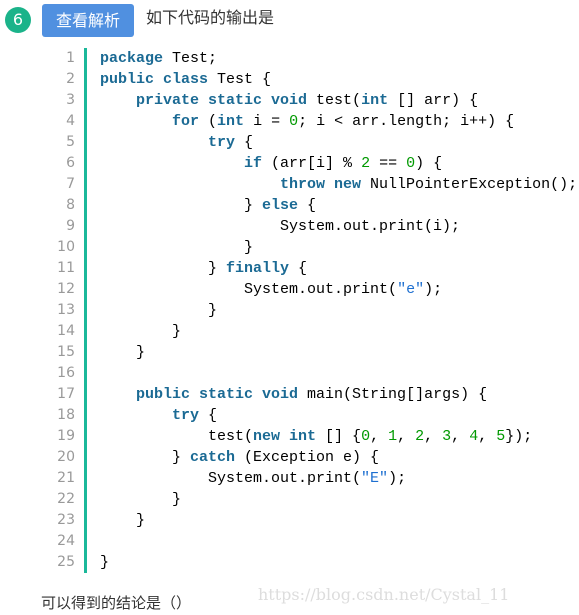  I want to click on code-line: 1 package Test;, so click(289, 58).